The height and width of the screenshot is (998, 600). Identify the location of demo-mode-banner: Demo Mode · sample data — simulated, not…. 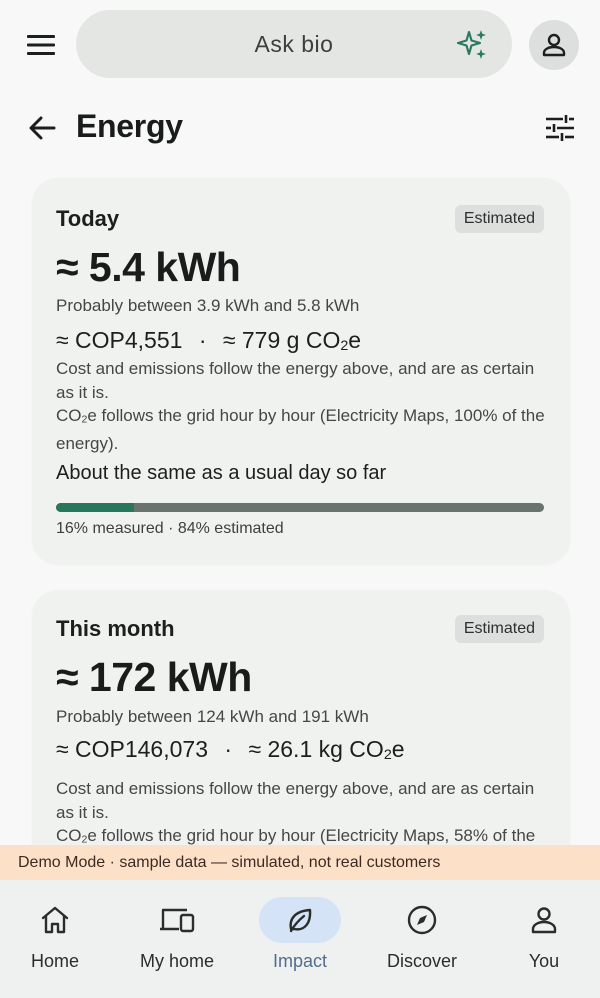
(300, 862).